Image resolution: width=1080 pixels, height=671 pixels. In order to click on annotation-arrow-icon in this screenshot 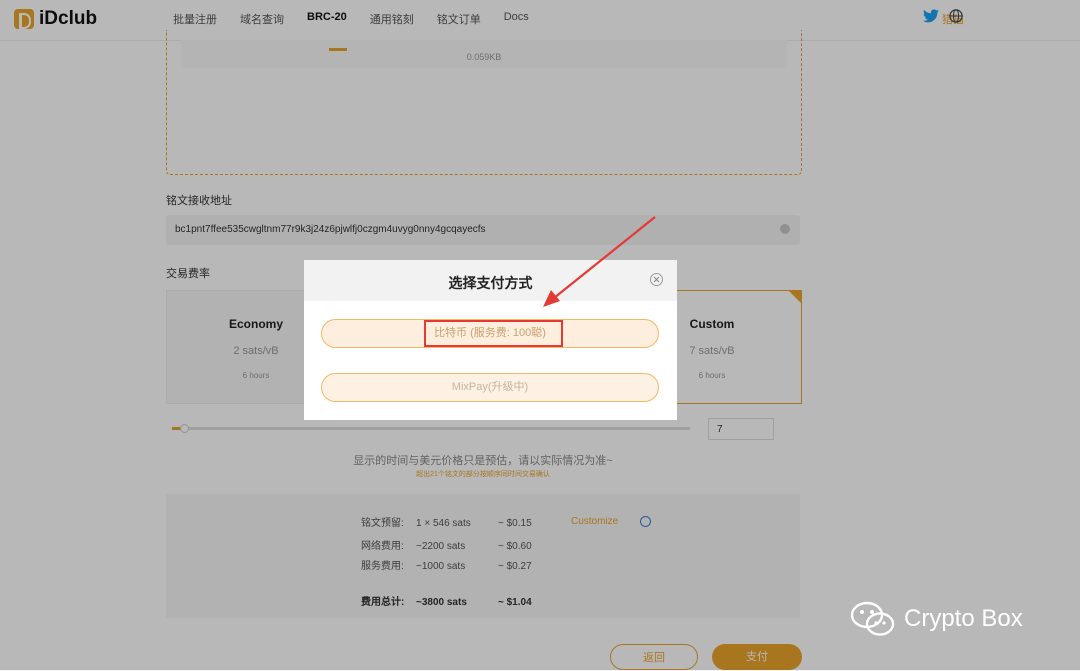, I will do `click(599, 261)`.